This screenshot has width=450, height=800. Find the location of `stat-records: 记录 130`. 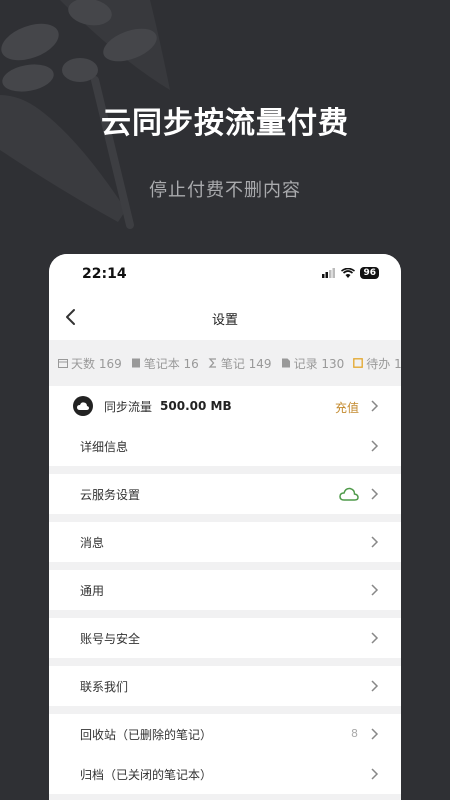

stat-records: 记录 130 is located at coordinates (313, 363).